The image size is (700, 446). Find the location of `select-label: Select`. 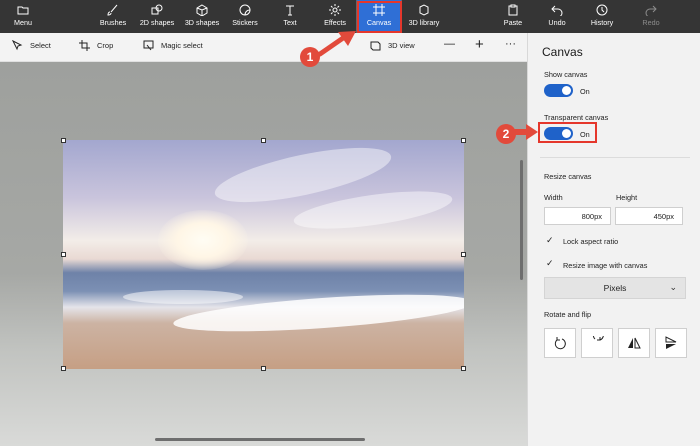

select-label: Select is located at coordinates (40, 45).